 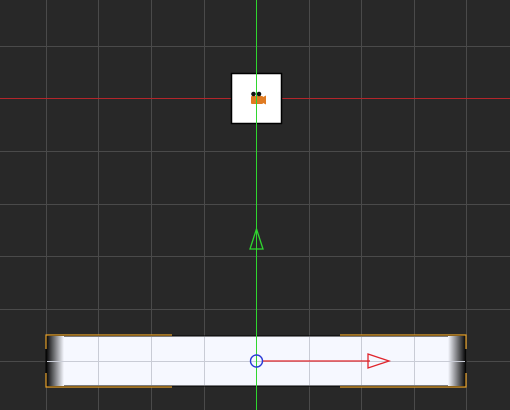 What do you see at coordinates (259, 94) in the screenshot?
I see `camera-reel-right` at bounding box center [259, 94].